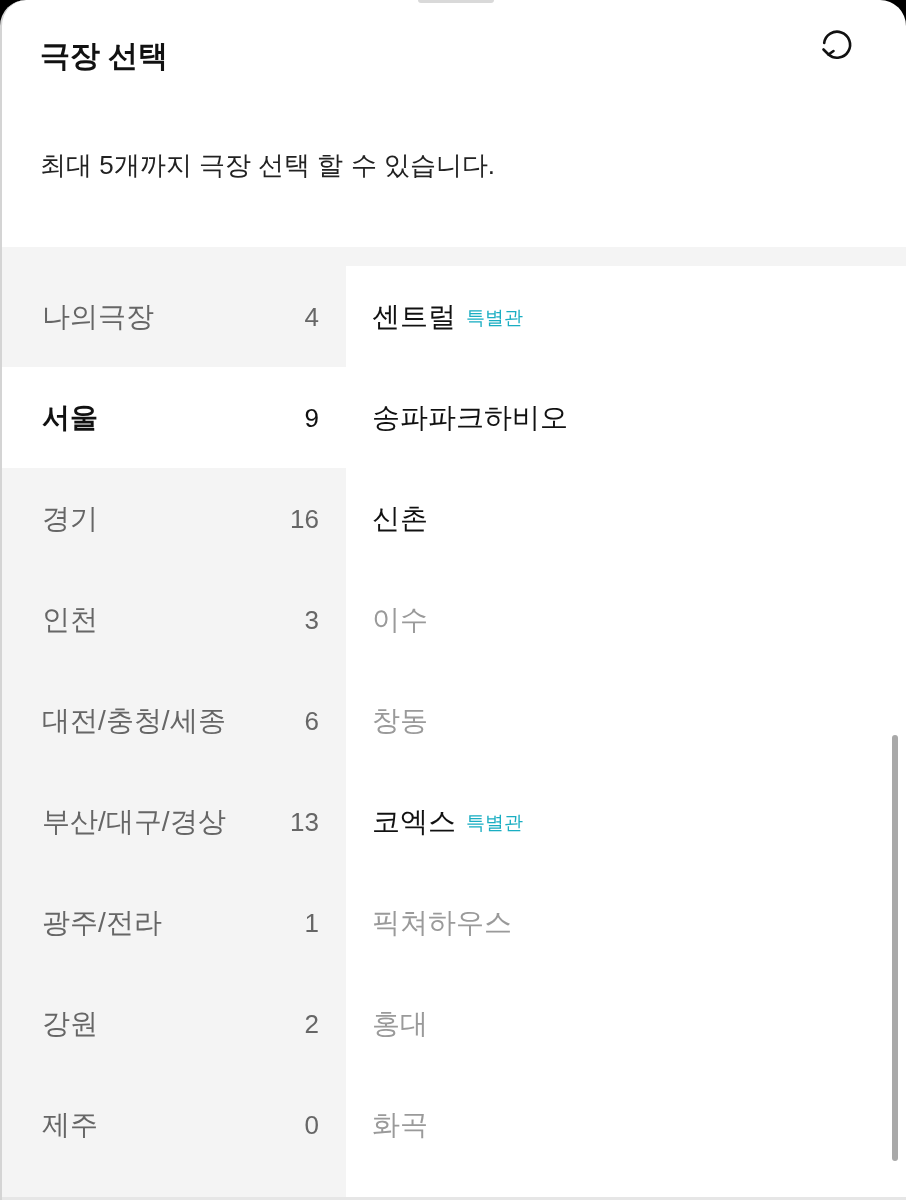  Describe the element at coordinates (414, 316) in the screenshot. I see `theater-item: 센트럴` at that location.